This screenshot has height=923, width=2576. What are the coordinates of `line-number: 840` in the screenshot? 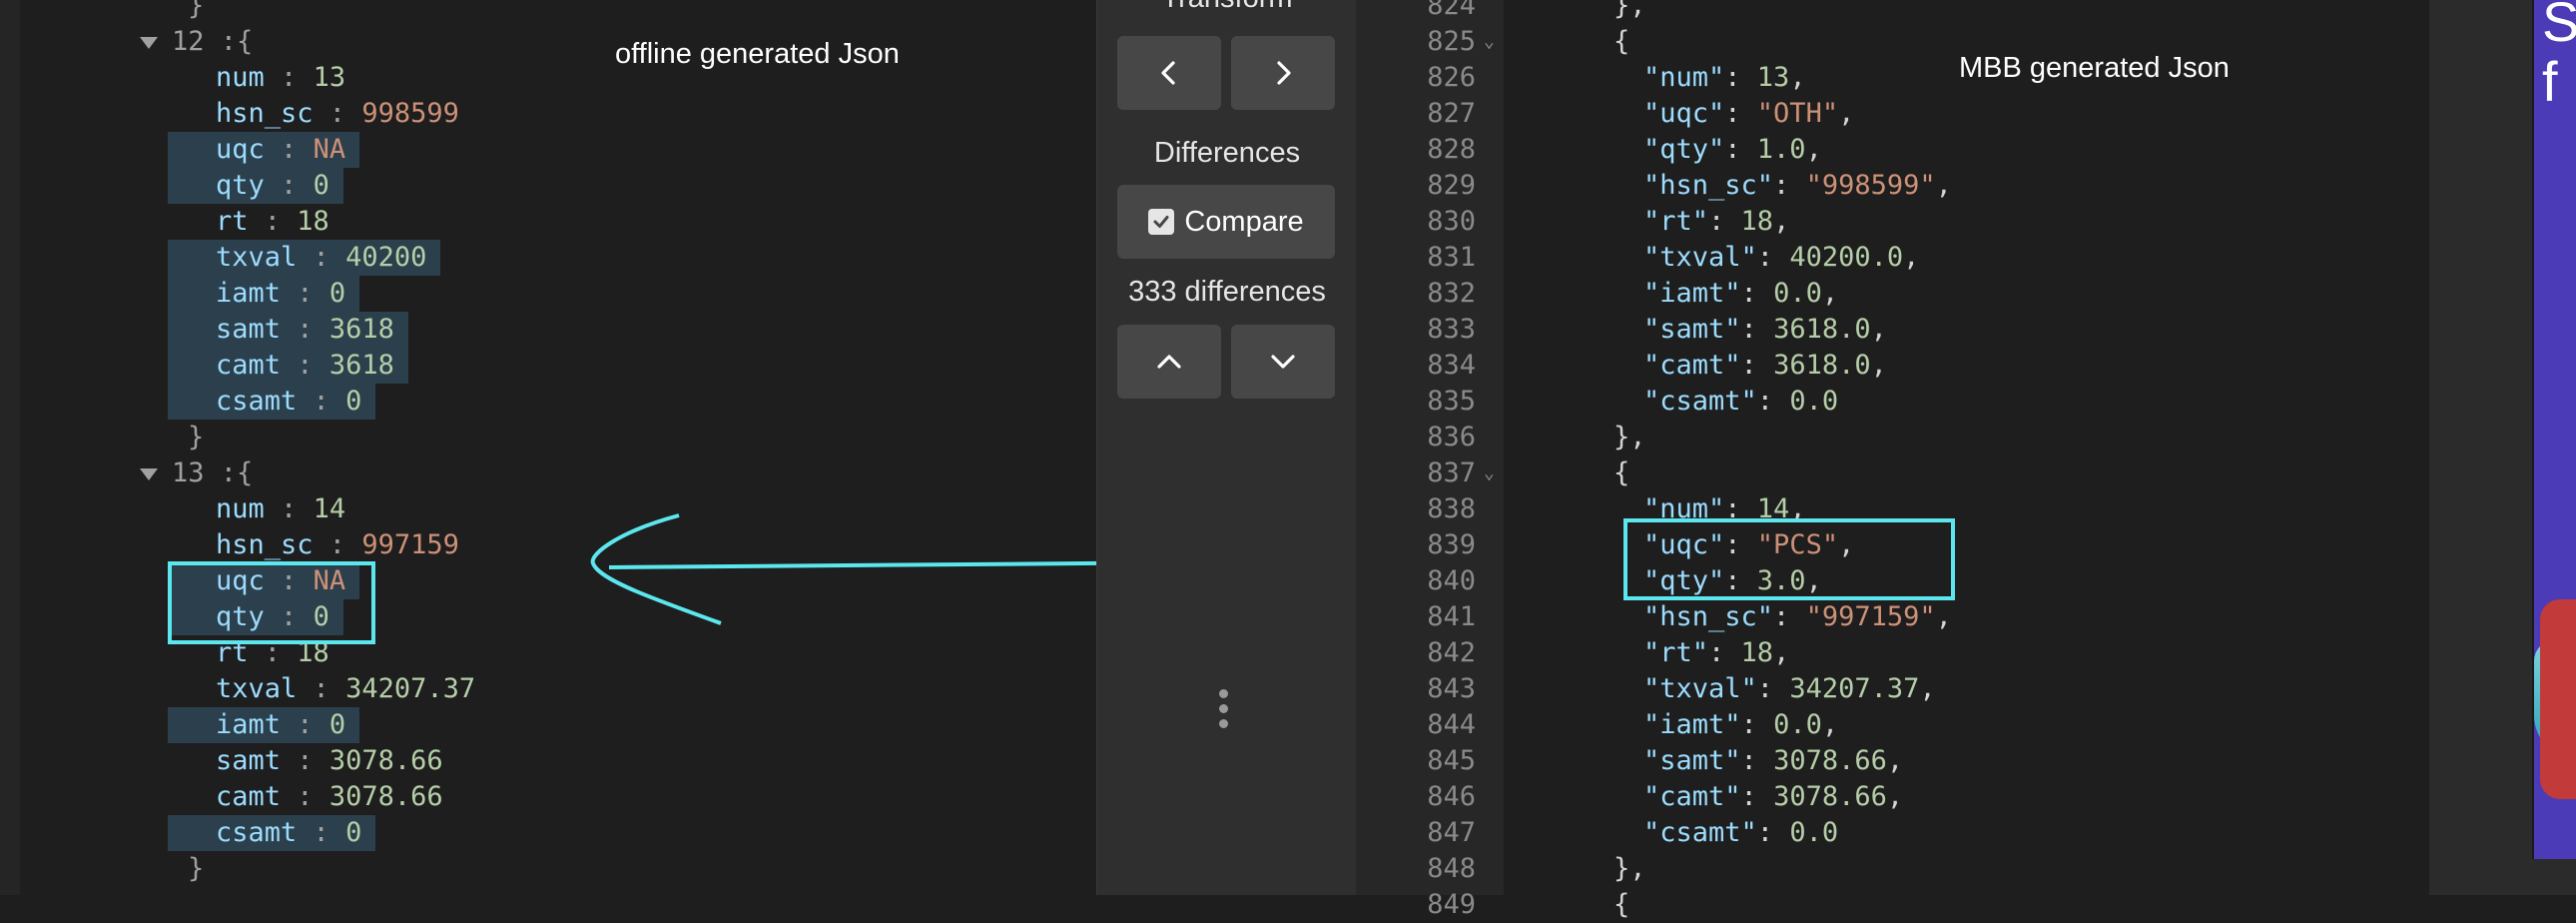 It's located at (1451, 580).